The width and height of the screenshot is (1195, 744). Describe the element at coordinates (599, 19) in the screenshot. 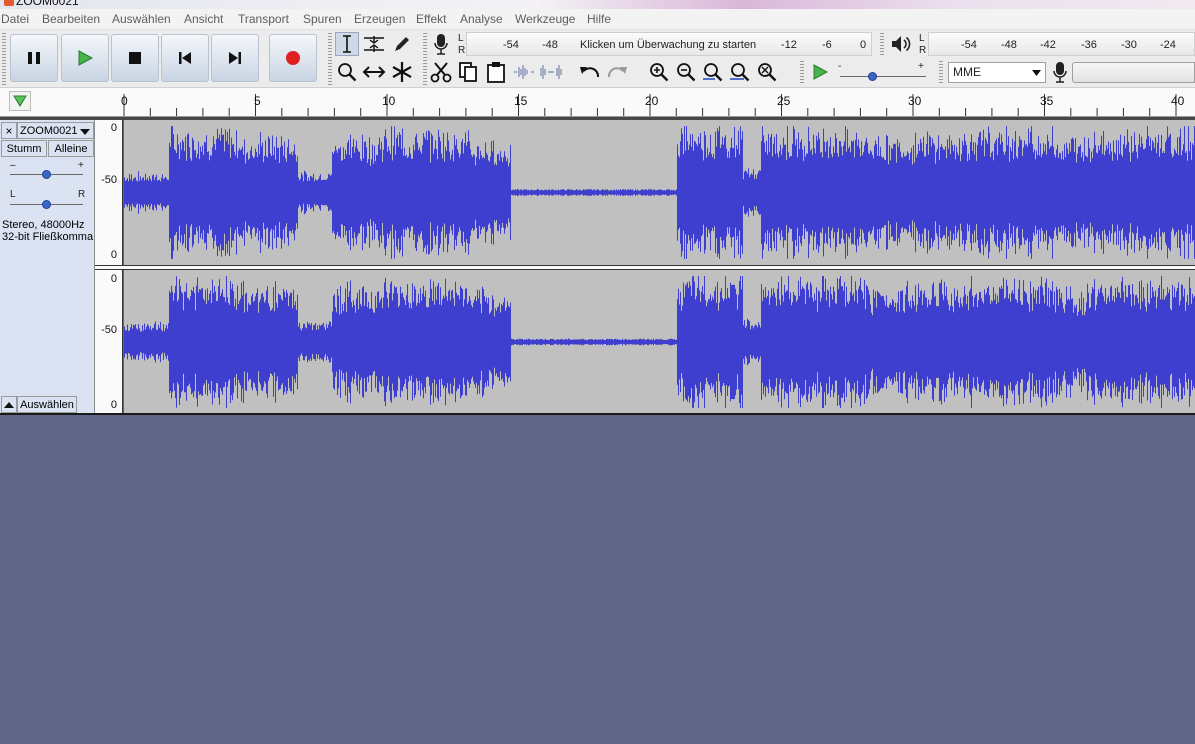

I see `menu-hilfe: Hilfe` at that location.